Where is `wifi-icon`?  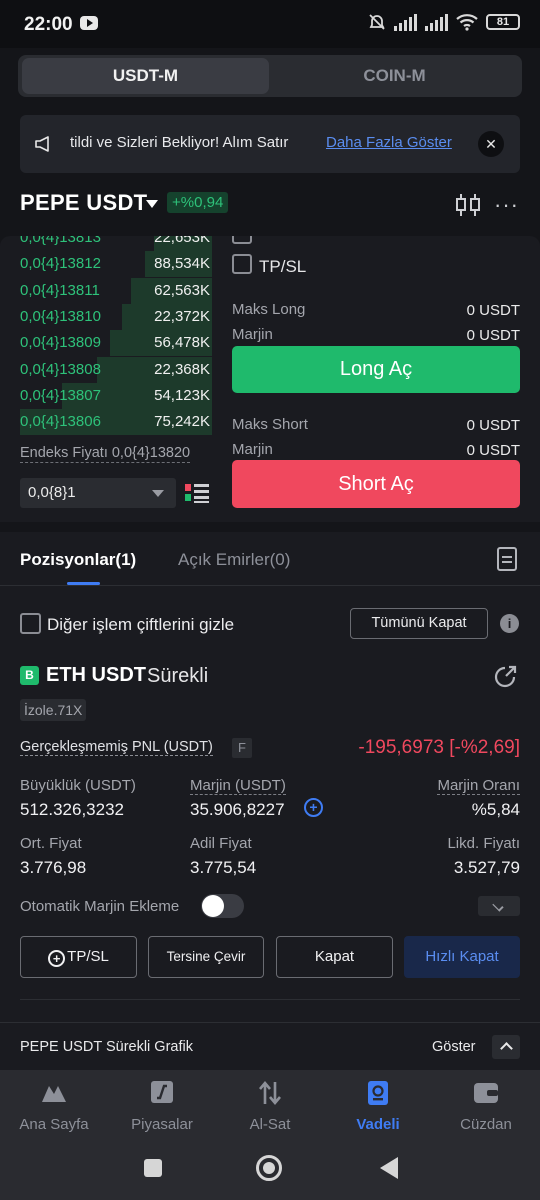
wifi-icon is located at coordinates (467, 22).